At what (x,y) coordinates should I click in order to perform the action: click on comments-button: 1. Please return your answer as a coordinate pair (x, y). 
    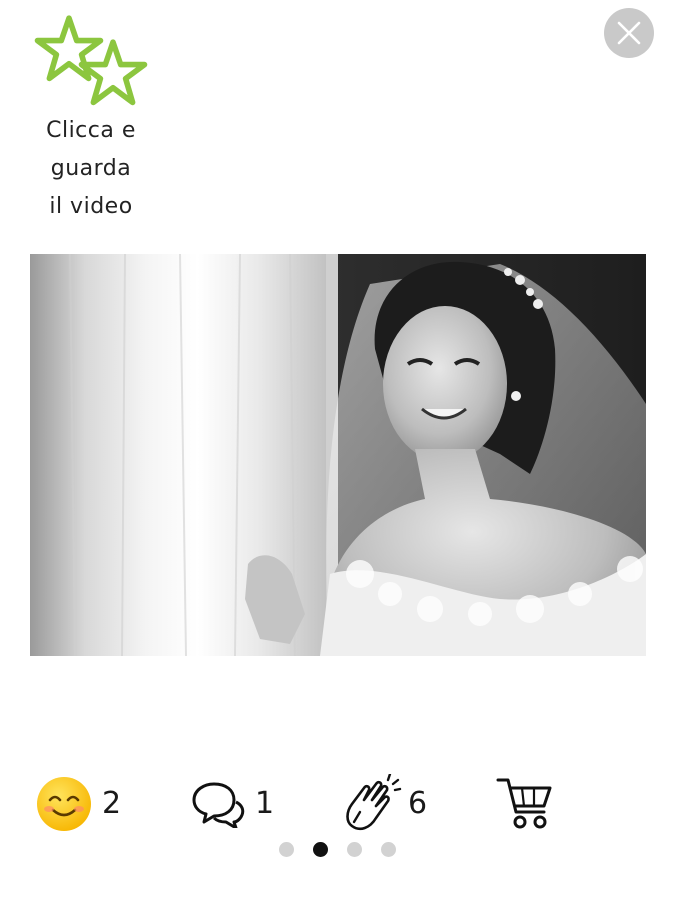
    Looking at the image, I should click on (233, 805).